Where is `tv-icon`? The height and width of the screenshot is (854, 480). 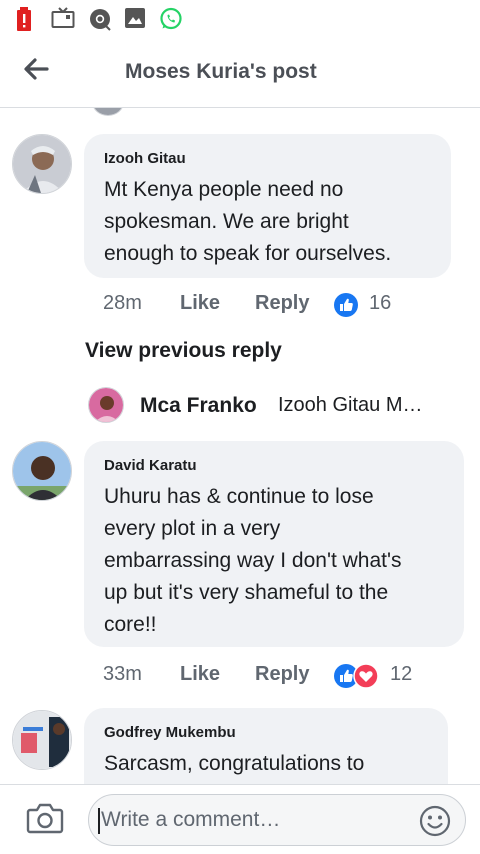
tv-icon is located at coordinates (63, 20).